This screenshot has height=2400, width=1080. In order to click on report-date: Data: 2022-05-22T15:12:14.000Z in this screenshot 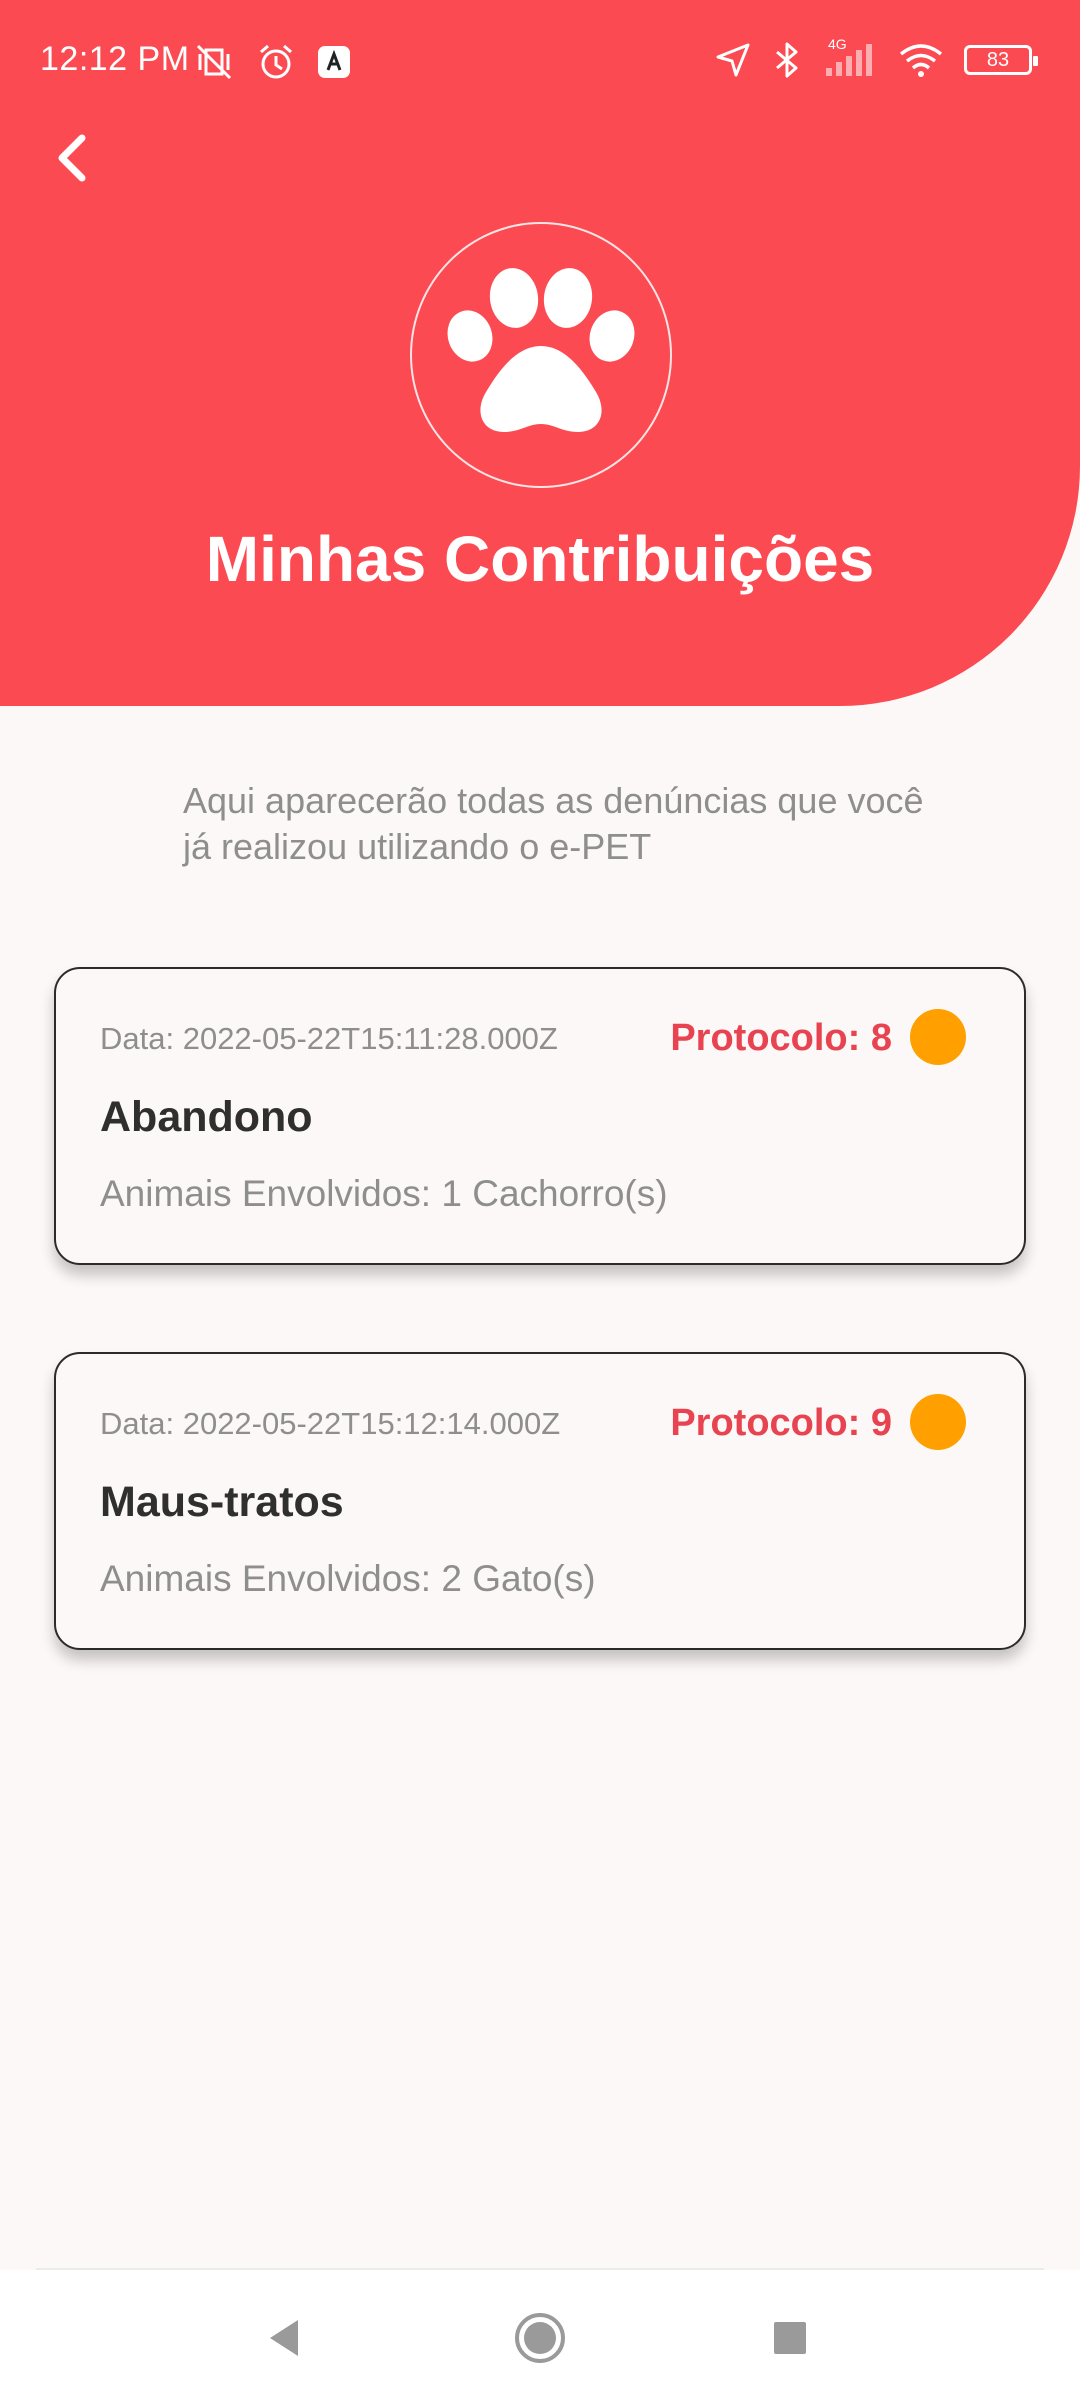, I will do `click(330, 1423)`.